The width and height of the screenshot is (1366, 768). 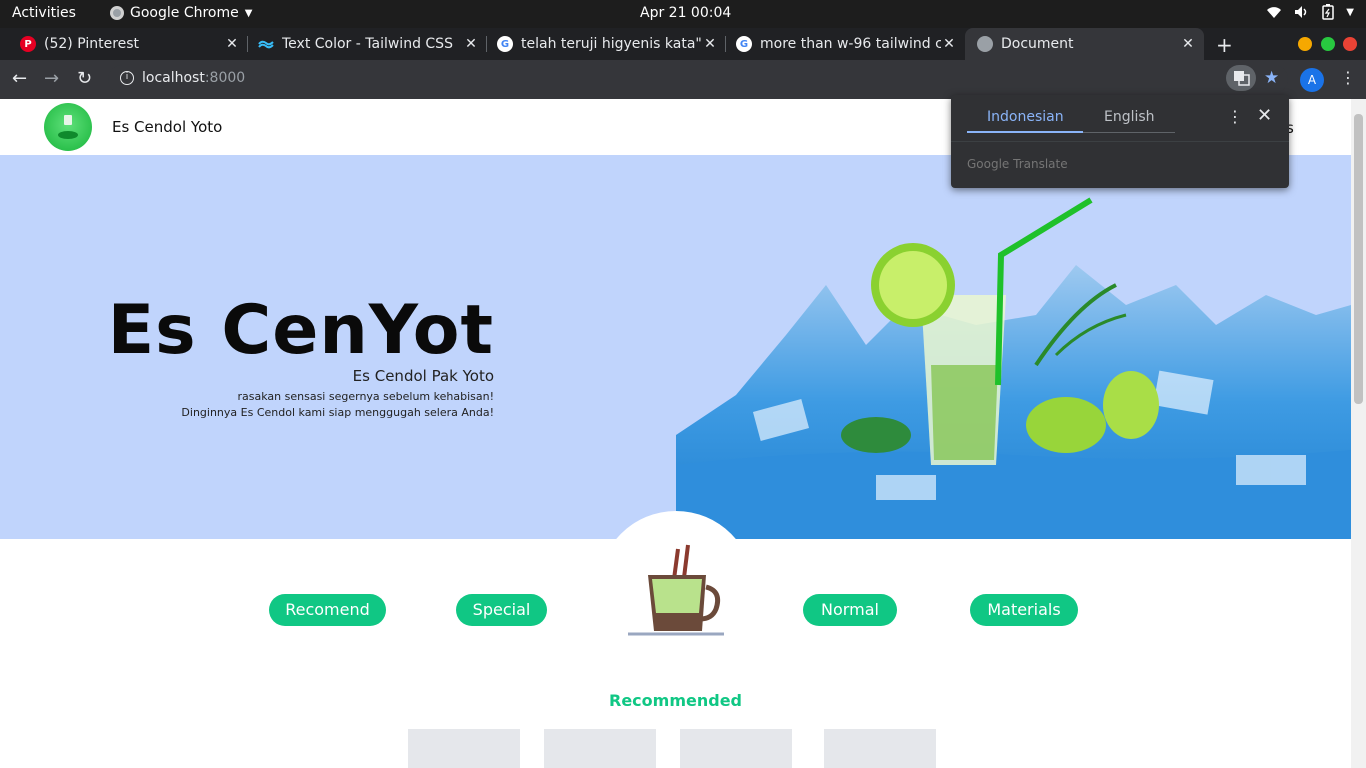 I want to click on chrome-icon, so click(x=117, y=13).